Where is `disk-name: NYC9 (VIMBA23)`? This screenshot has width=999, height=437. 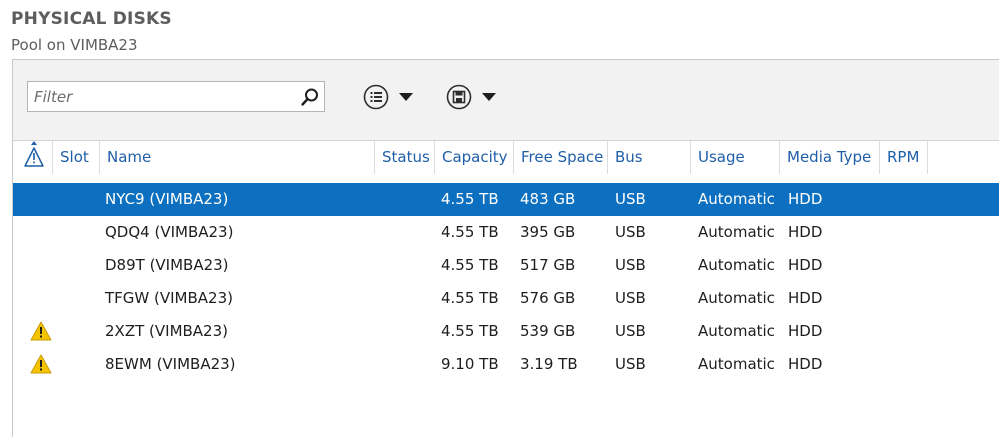 disk-name: NYC9 (VIMBA23) is located at coordinates (167, 199).